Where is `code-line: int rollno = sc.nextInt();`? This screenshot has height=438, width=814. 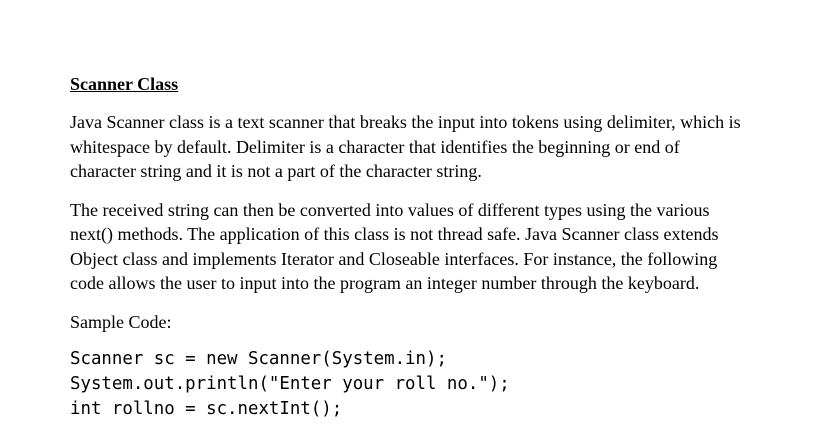
code-line: int rollno = sc.nextInt(); is located at coordinates (206, 409).